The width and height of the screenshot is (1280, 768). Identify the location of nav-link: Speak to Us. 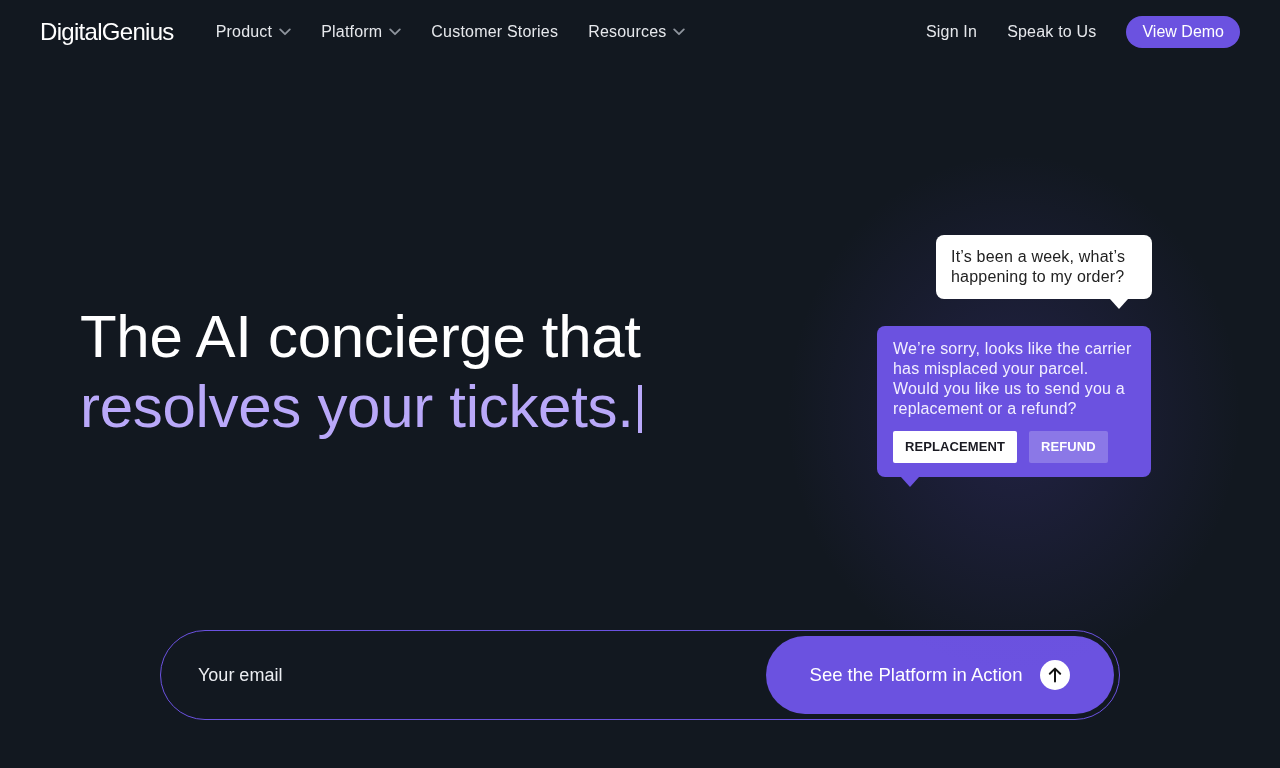
(1052, 32).